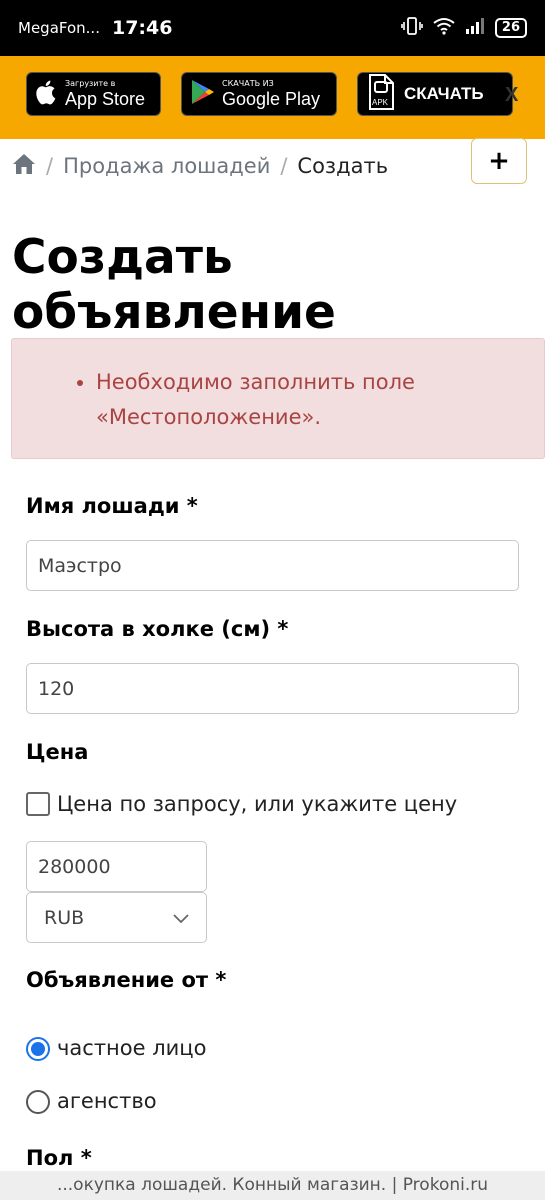  What do you see at coordinates (112, 506) in the screenshot?
I see `horse-name-label: Имя лошади *` at bounding box center [112, 506].